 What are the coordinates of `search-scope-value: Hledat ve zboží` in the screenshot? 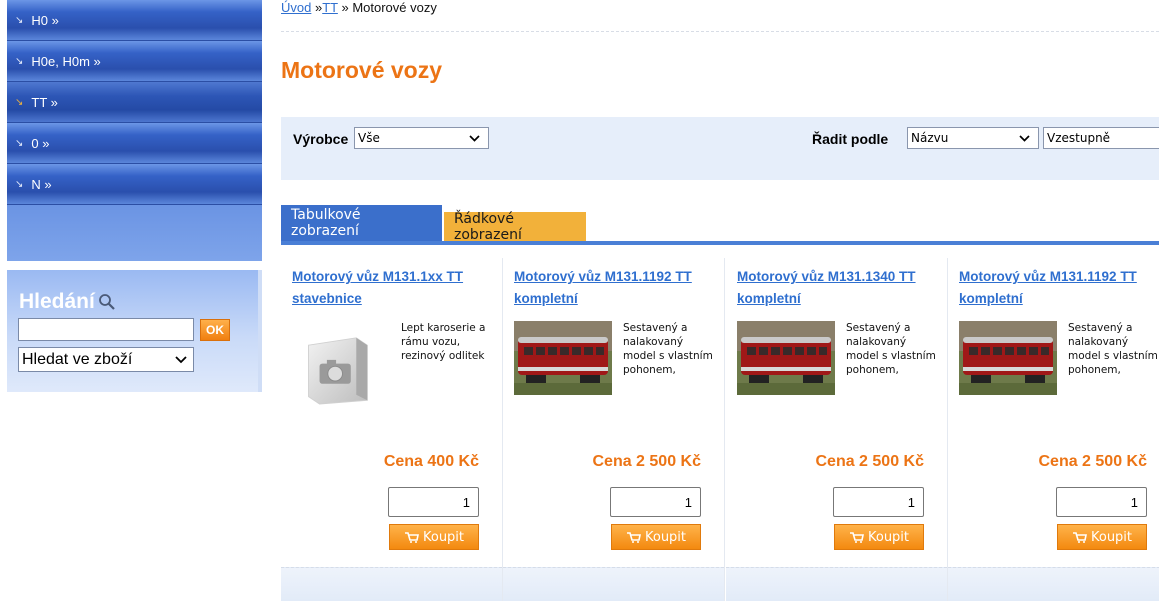 It's located at (77, 359).